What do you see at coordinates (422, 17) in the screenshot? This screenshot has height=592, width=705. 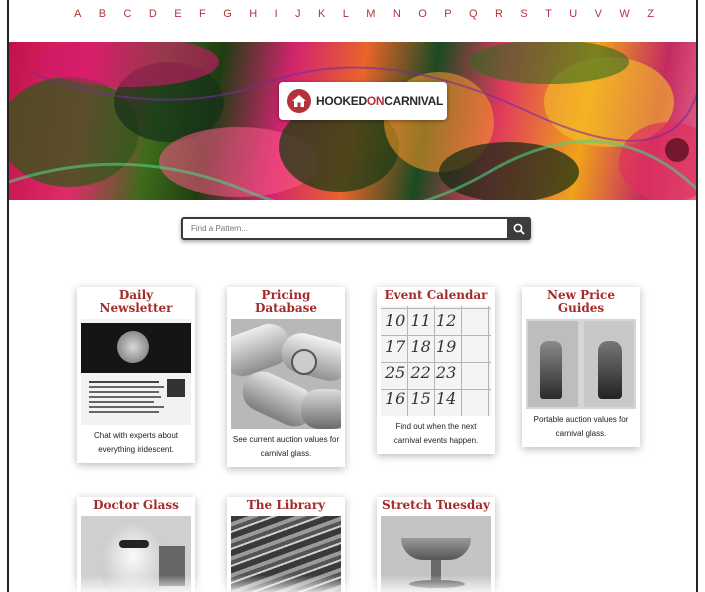 I see `alpha-link-o: O` at bounding box center [422, 17].